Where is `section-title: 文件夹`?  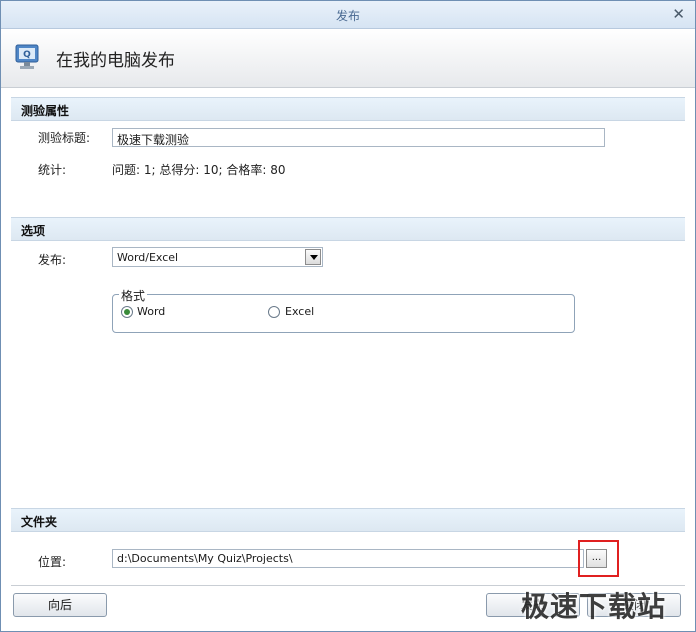 section-title: 文件夹 is located at coordinates (39, 522).